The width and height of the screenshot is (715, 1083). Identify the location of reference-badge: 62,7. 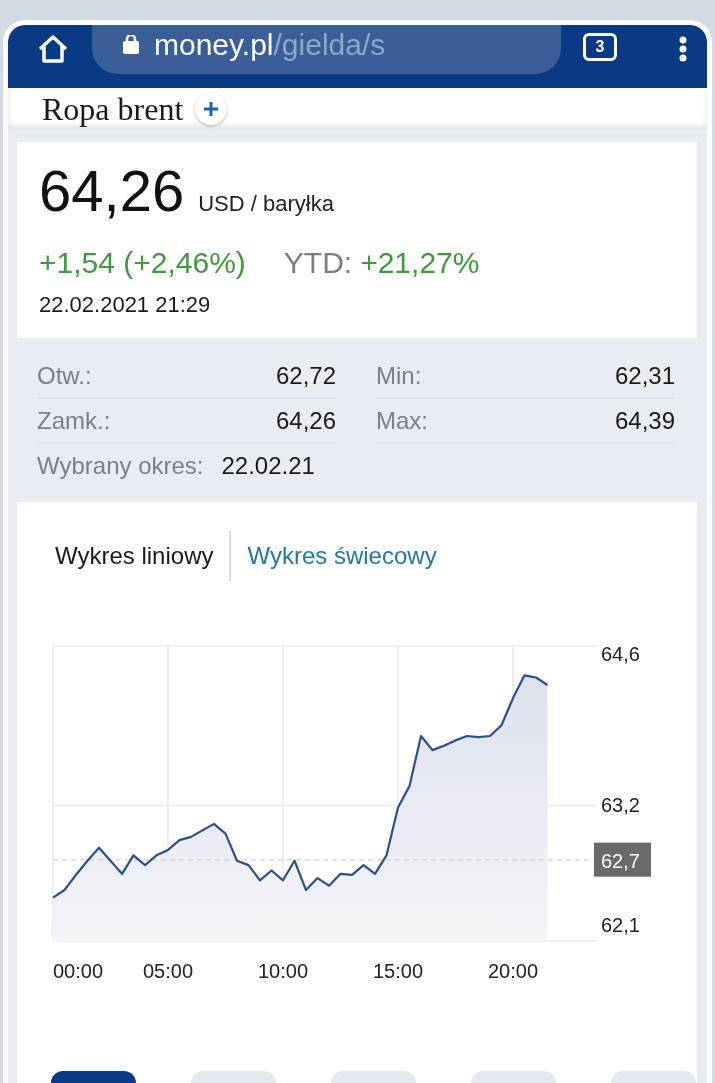
(622, 859).